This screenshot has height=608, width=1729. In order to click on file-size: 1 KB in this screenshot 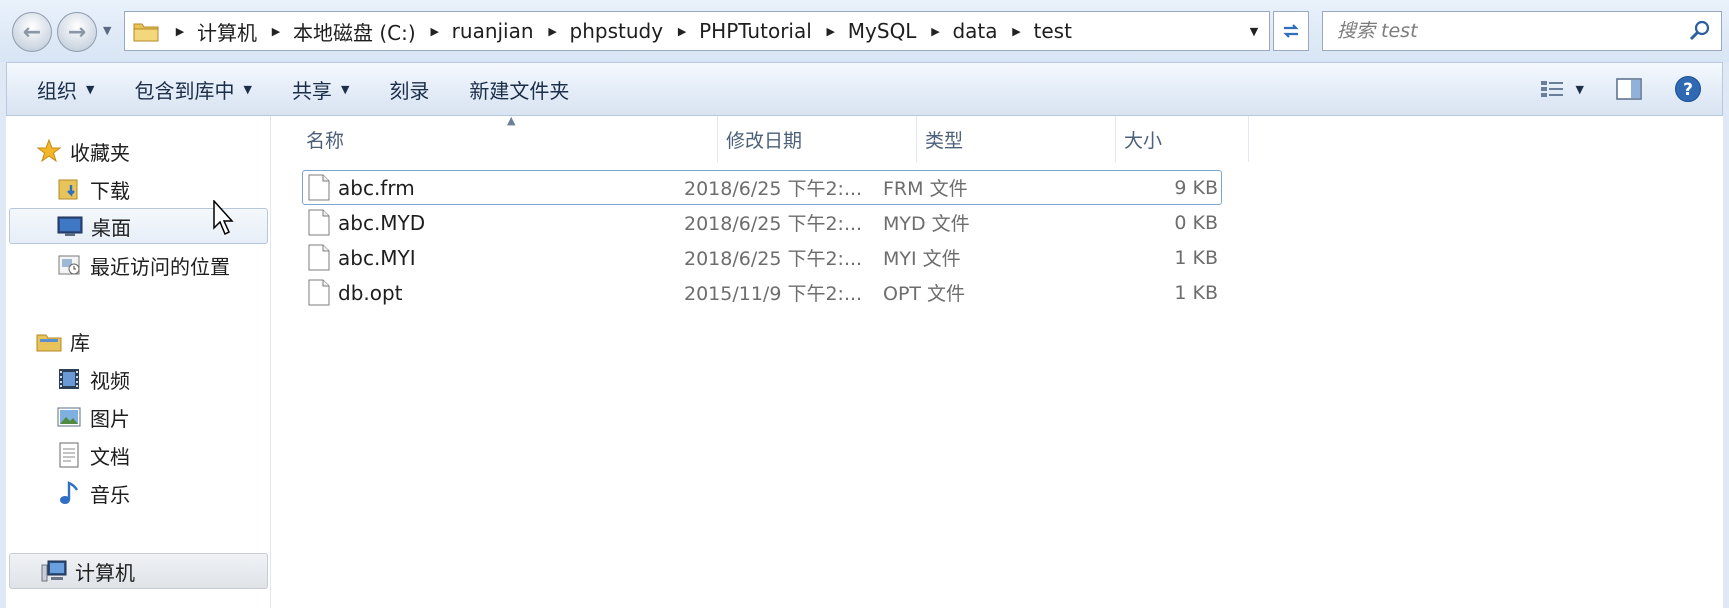, I will do `click(1196, 257)`.